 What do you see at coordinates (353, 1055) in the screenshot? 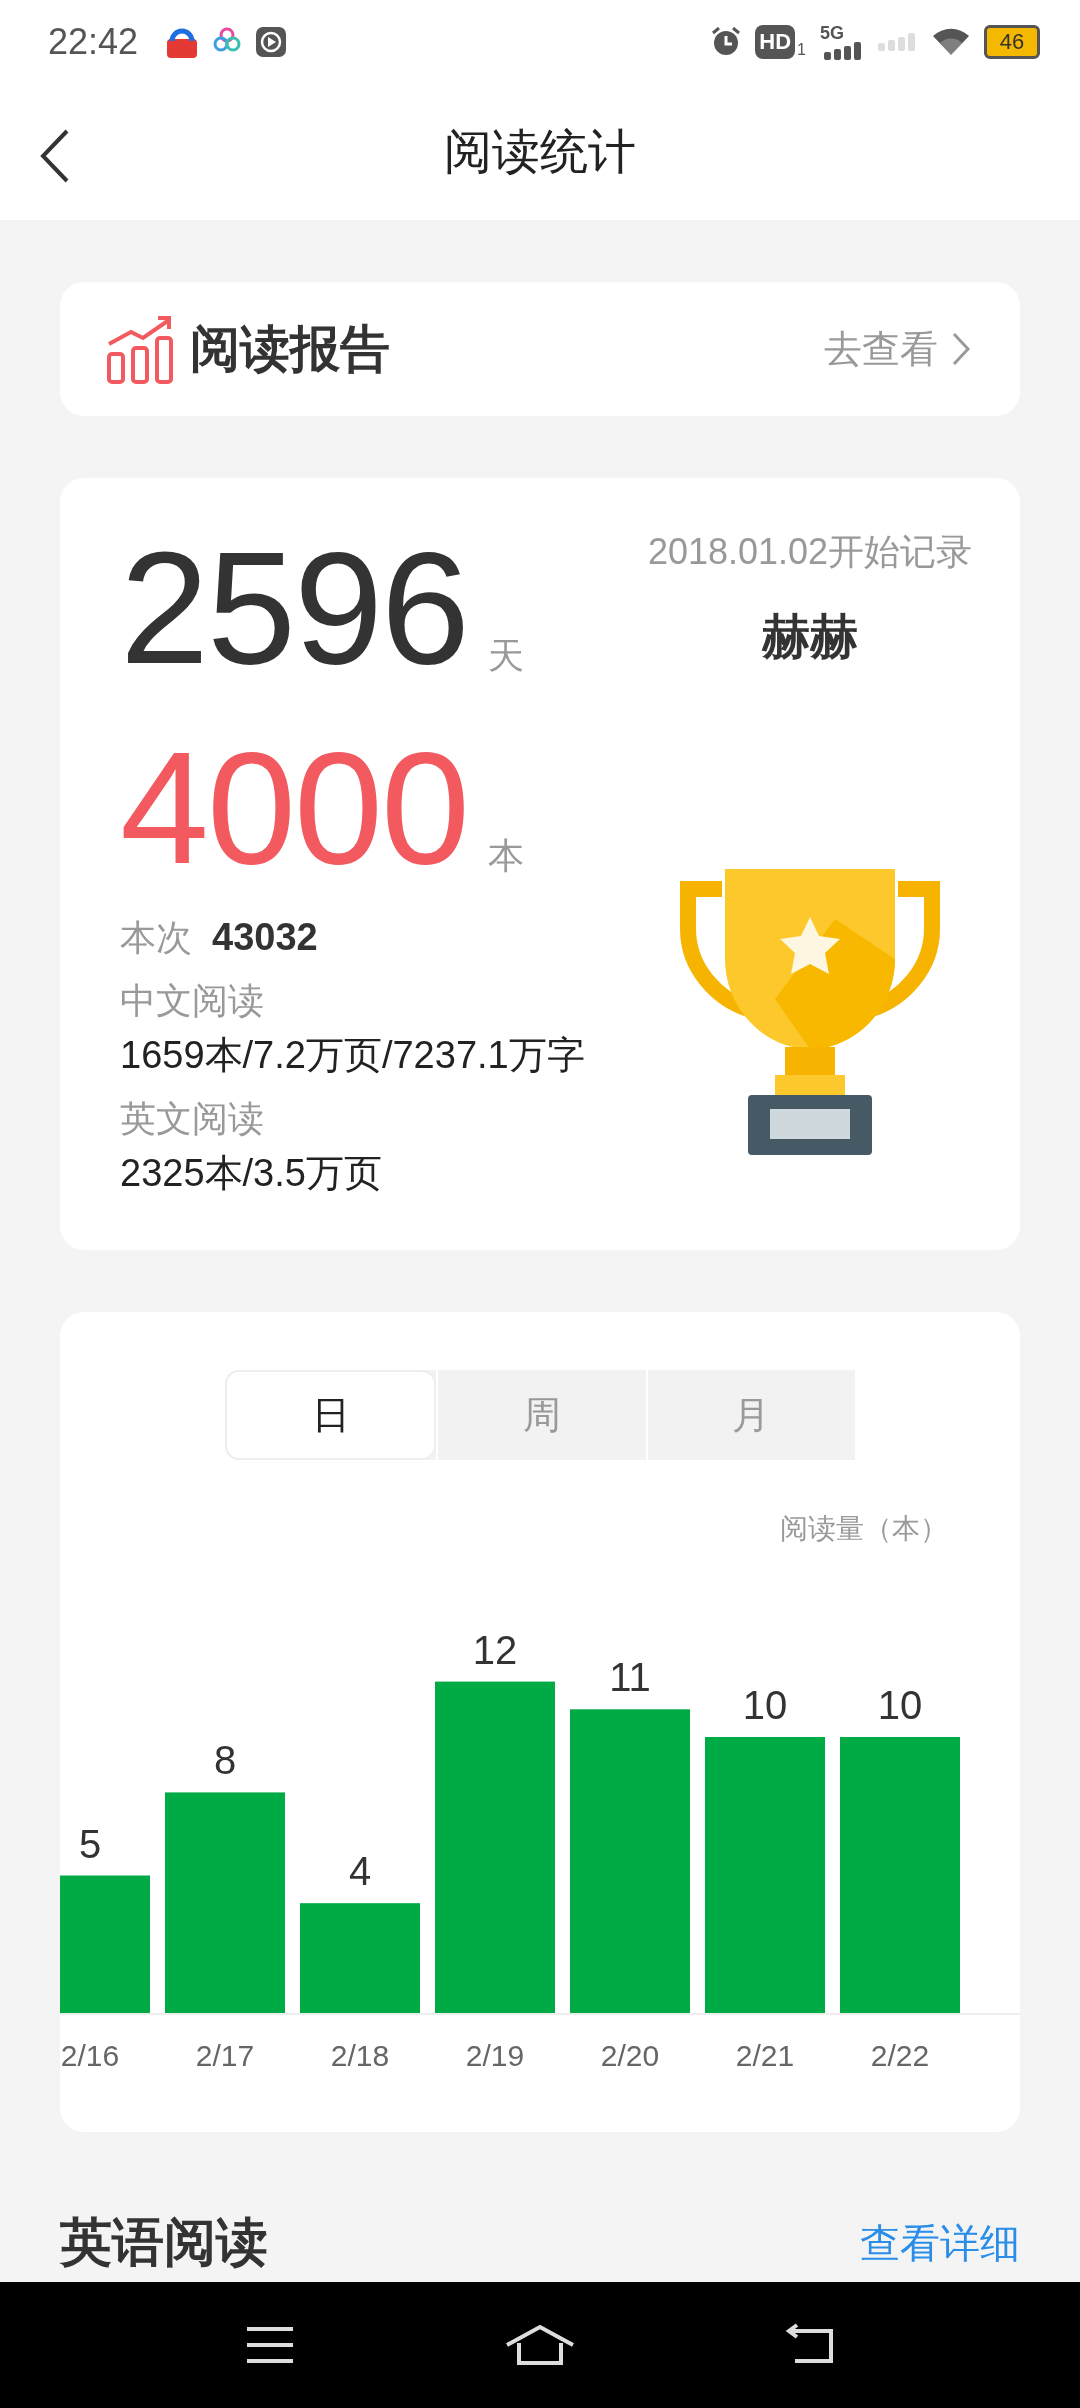
I see `chinese-stats: 1659本/7.2万页/7237.1万字` at bounding box center [353, 1055].